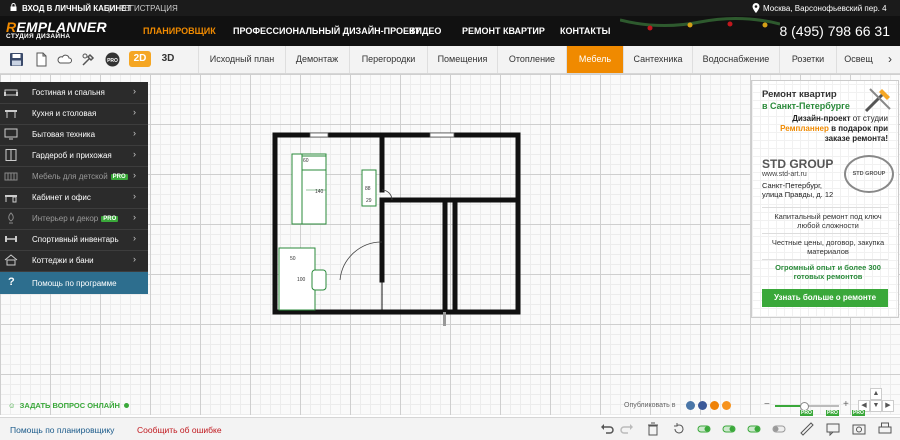 The width and height of the screenshot is (900, 440). Describe the element at coordinates (306, 161) in the screenshot. I see `dimension-label: 60` at that location.